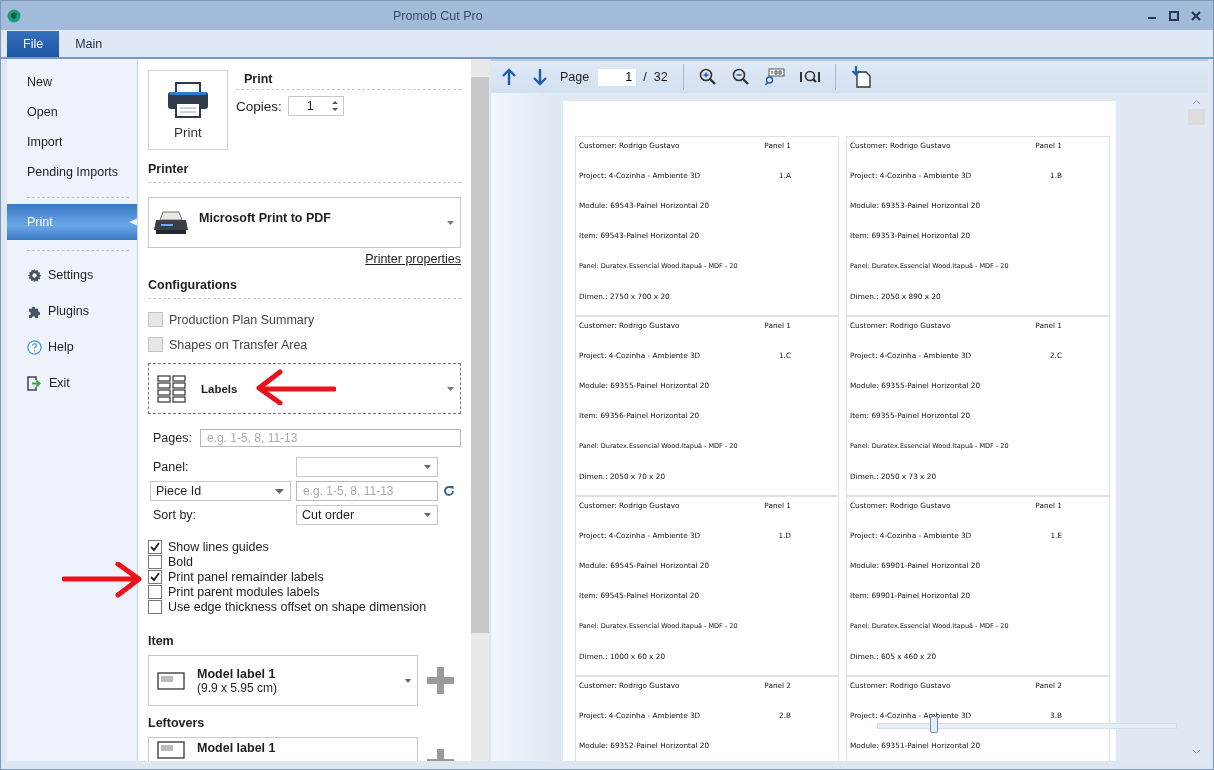  What do you see at coordinates (449, 491) in the screenshot?
I see `refresh-icon` at bounding box center [449, 491].